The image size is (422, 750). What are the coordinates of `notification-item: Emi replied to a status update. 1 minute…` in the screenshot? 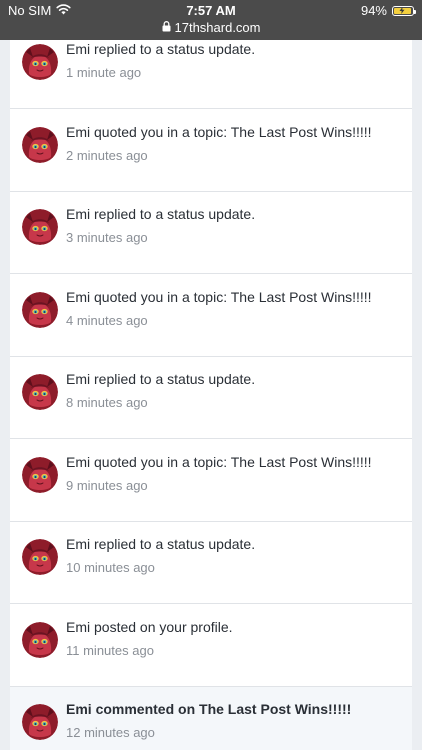 It's located at (211, 74).